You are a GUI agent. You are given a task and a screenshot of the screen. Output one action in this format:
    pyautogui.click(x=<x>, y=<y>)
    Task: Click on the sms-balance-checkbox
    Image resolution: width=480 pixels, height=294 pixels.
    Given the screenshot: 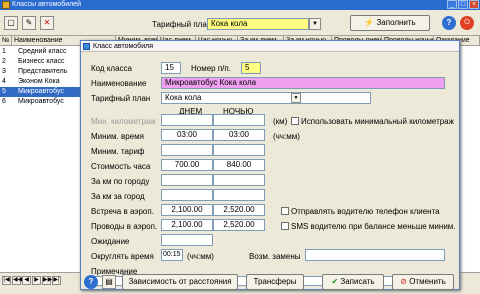 What is the action you would take?
    pyautogui.click(x=285, y=226)
    